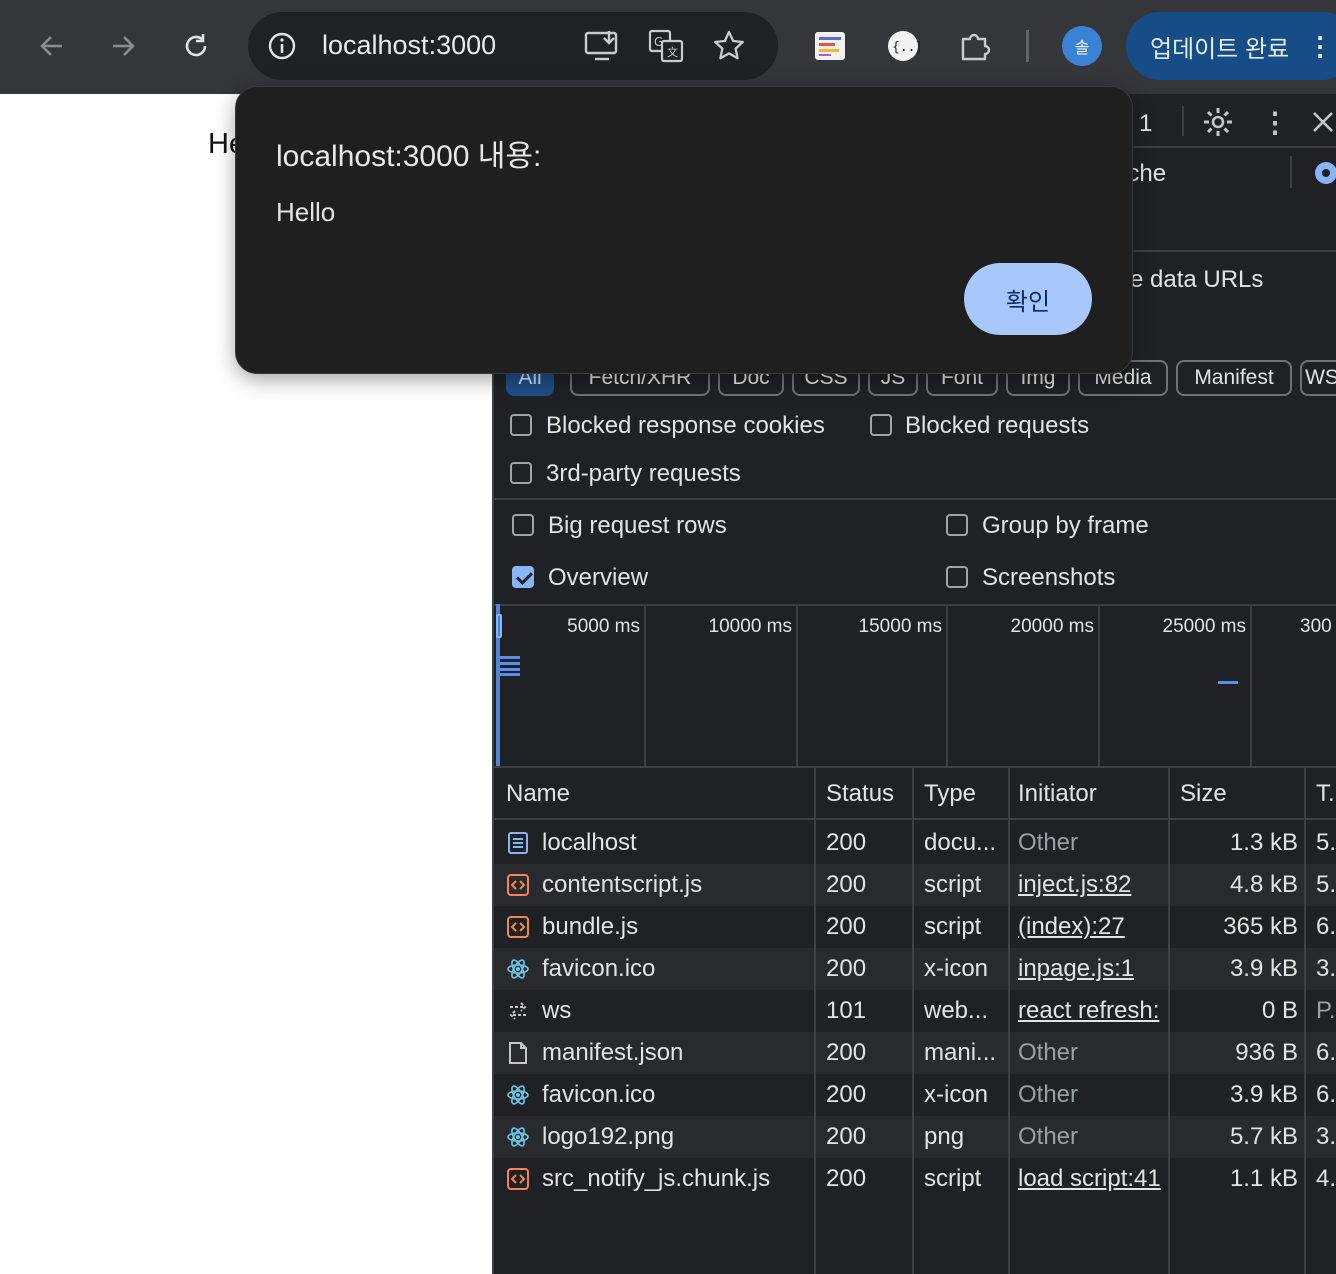  I want to click on screenshots-checkbox, so click(957, 577).